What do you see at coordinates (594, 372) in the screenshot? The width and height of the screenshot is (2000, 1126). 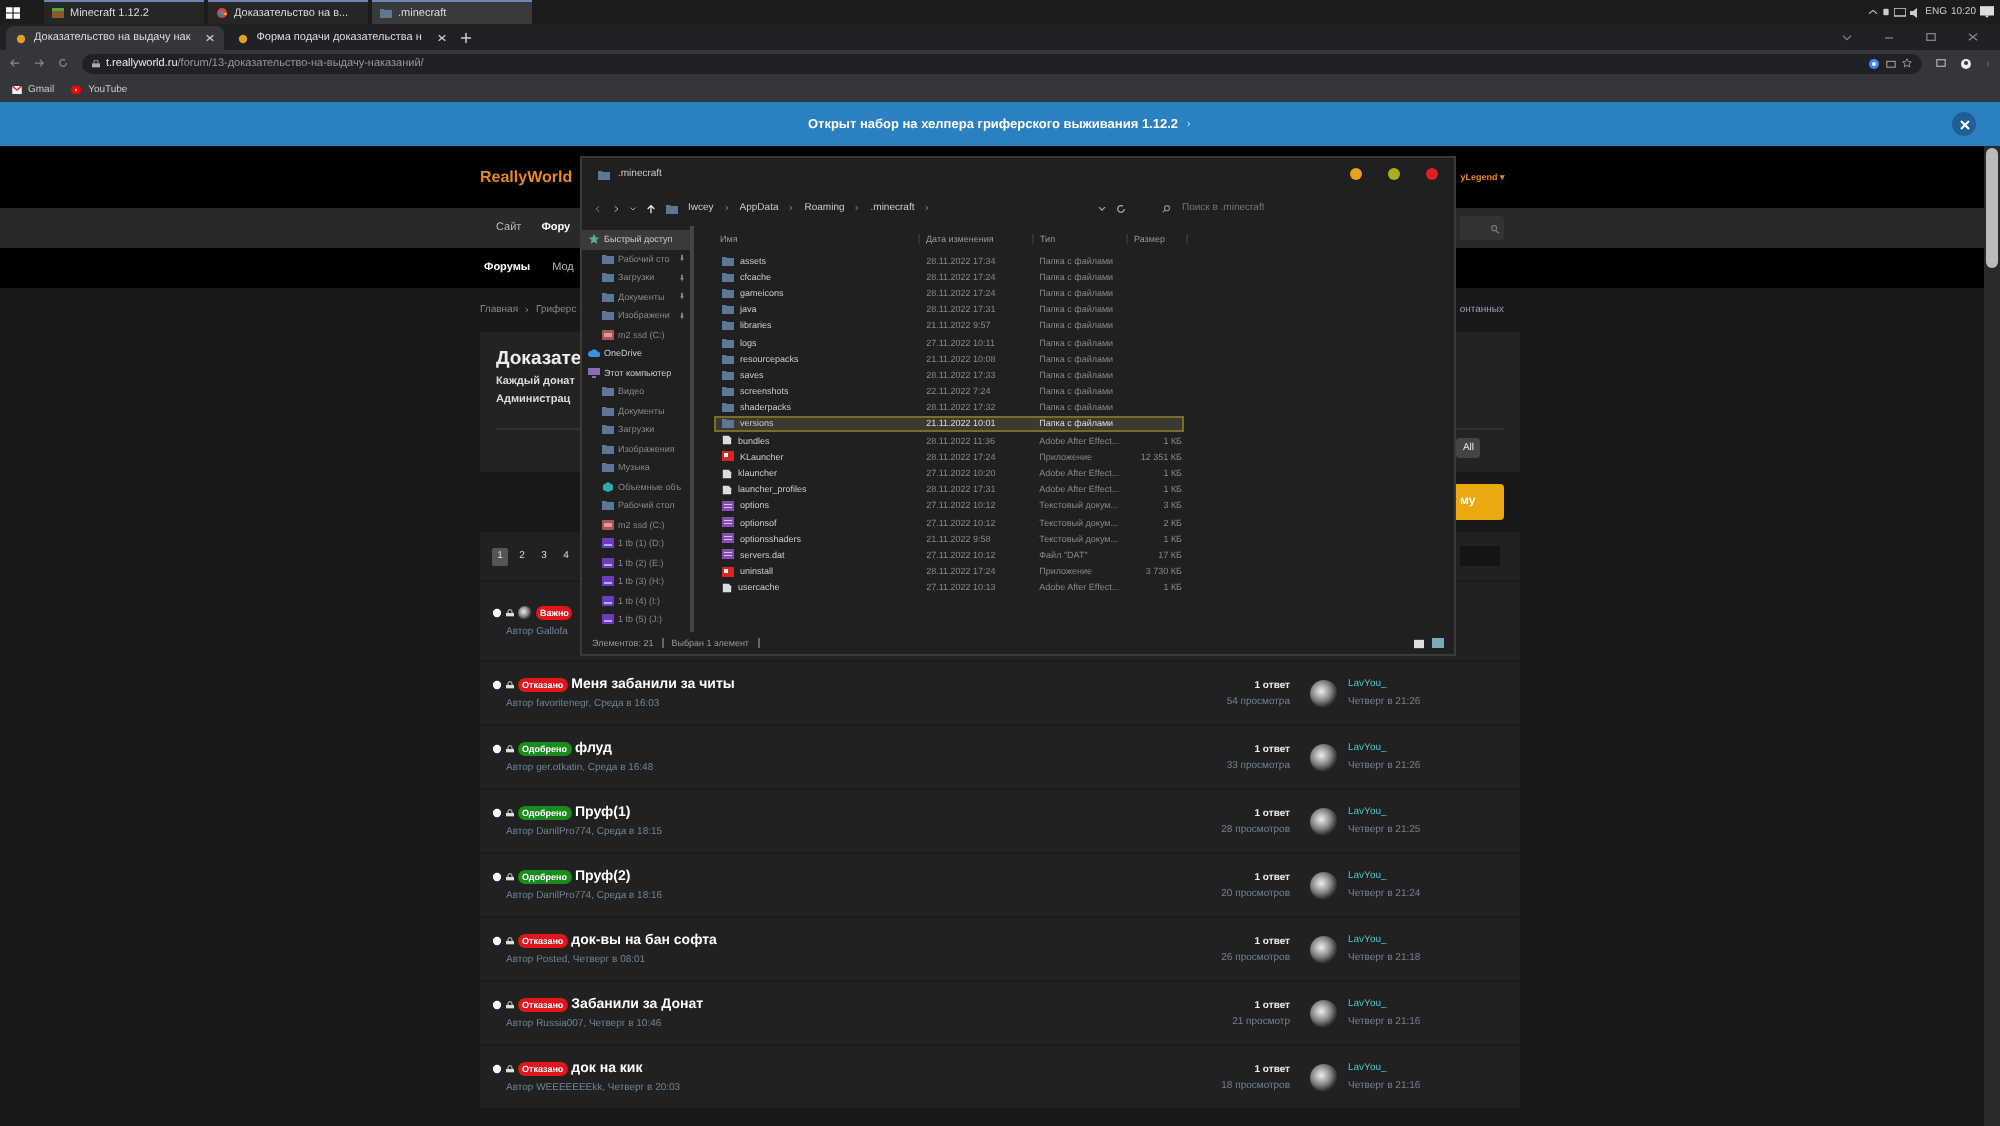 I see `computer-icon` at bounding box center [594, 372].